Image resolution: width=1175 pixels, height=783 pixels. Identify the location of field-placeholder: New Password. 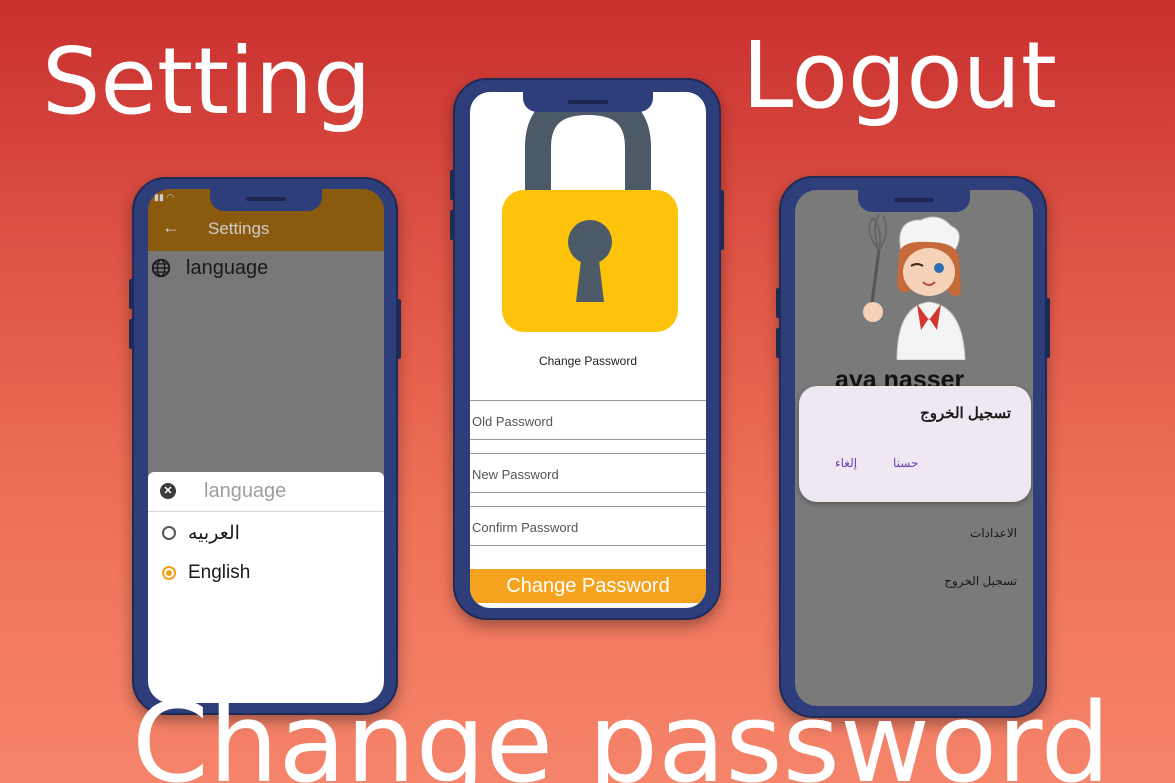
(515, 474).